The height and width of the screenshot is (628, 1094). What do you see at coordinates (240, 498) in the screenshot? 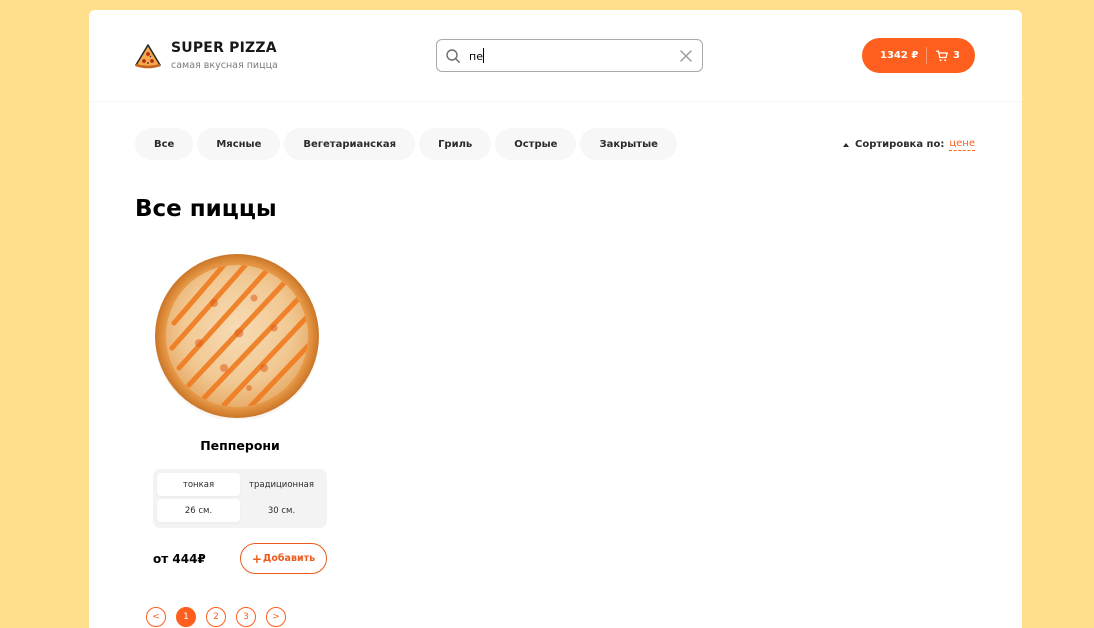
I see `pizza-selector: тонкая традиционная 26 см. 30 см.` at bounding box center [240, 498].